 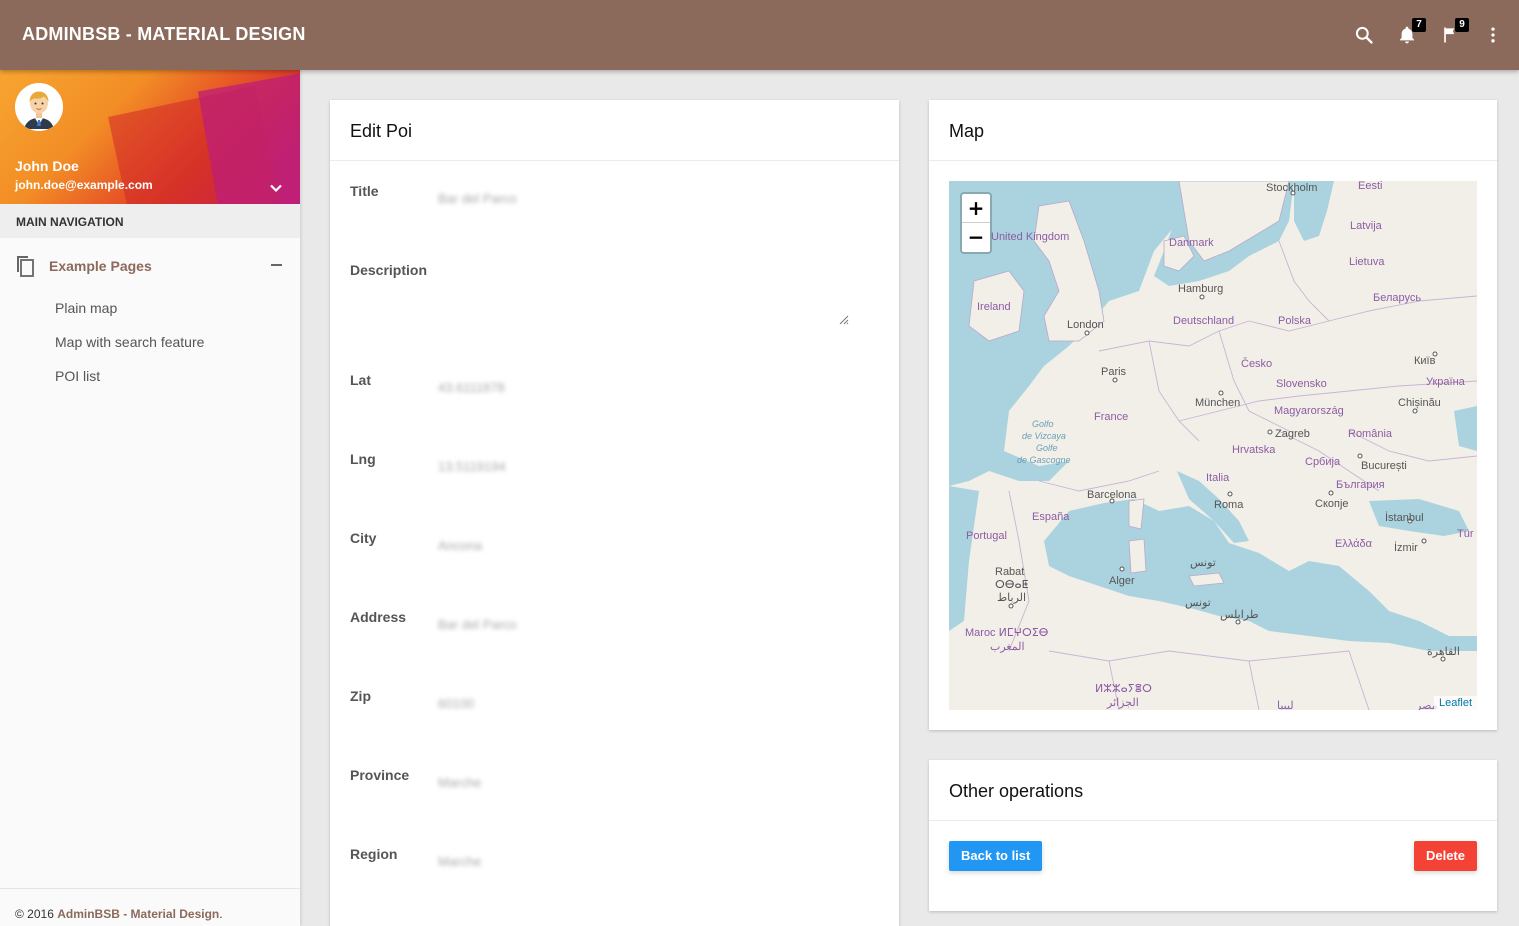 What do you see at coordinates (84, 185) in the screenshot?
I see `user-email: john.doe@example.com` at bounding box center [84, 185].